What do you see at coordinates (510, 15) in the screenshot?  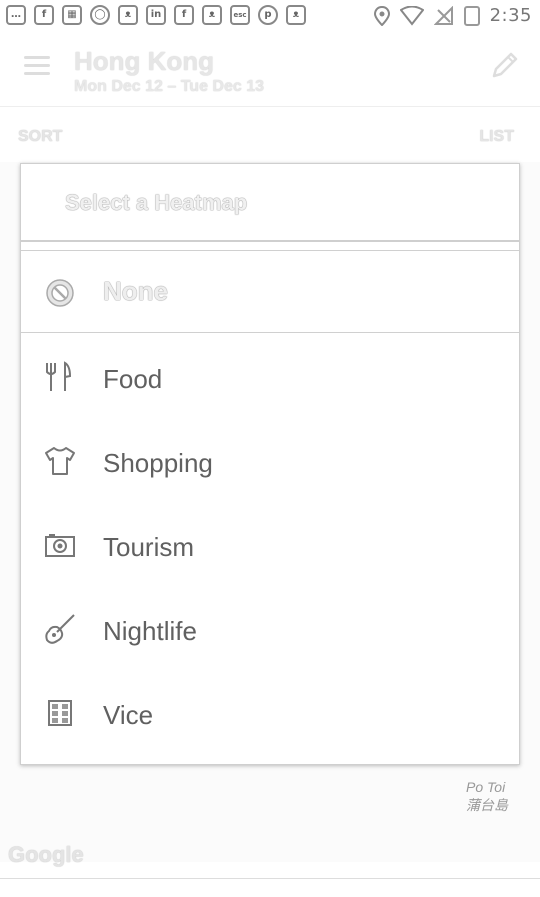 I see `status-time: 2:35` at bounding box center [510, 15].